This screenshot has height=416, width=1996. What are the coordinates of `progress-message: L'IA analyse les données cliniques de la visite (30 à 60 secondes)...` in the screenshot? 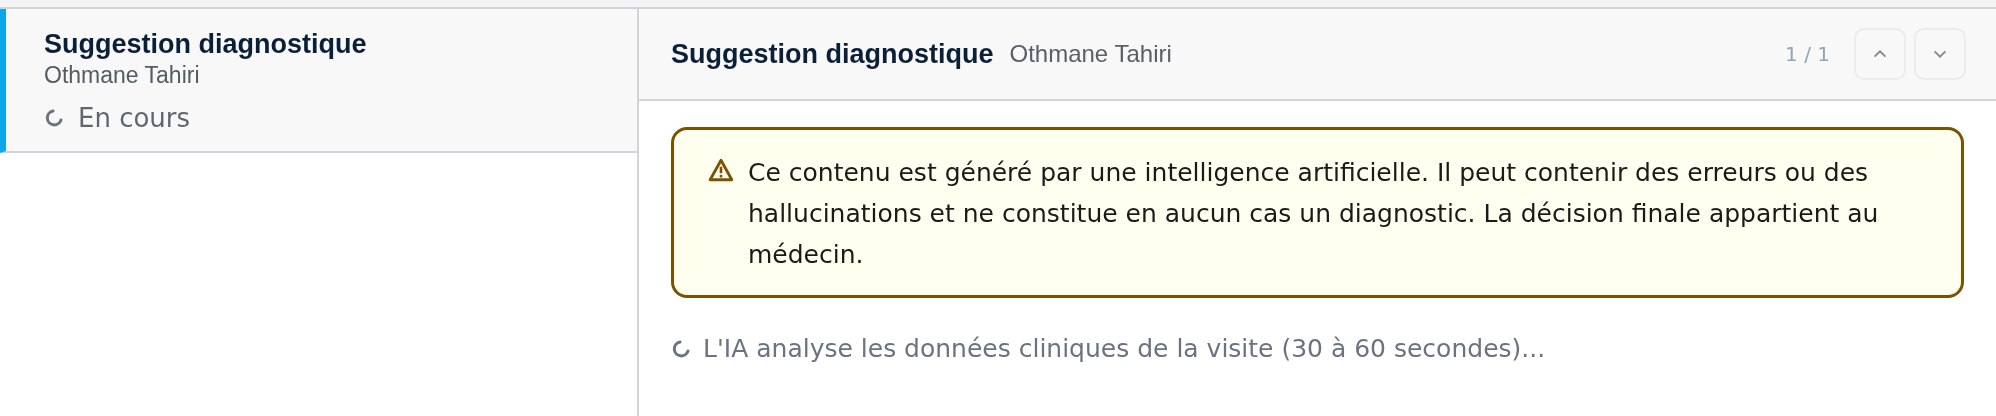 It's located at (1124, 348).